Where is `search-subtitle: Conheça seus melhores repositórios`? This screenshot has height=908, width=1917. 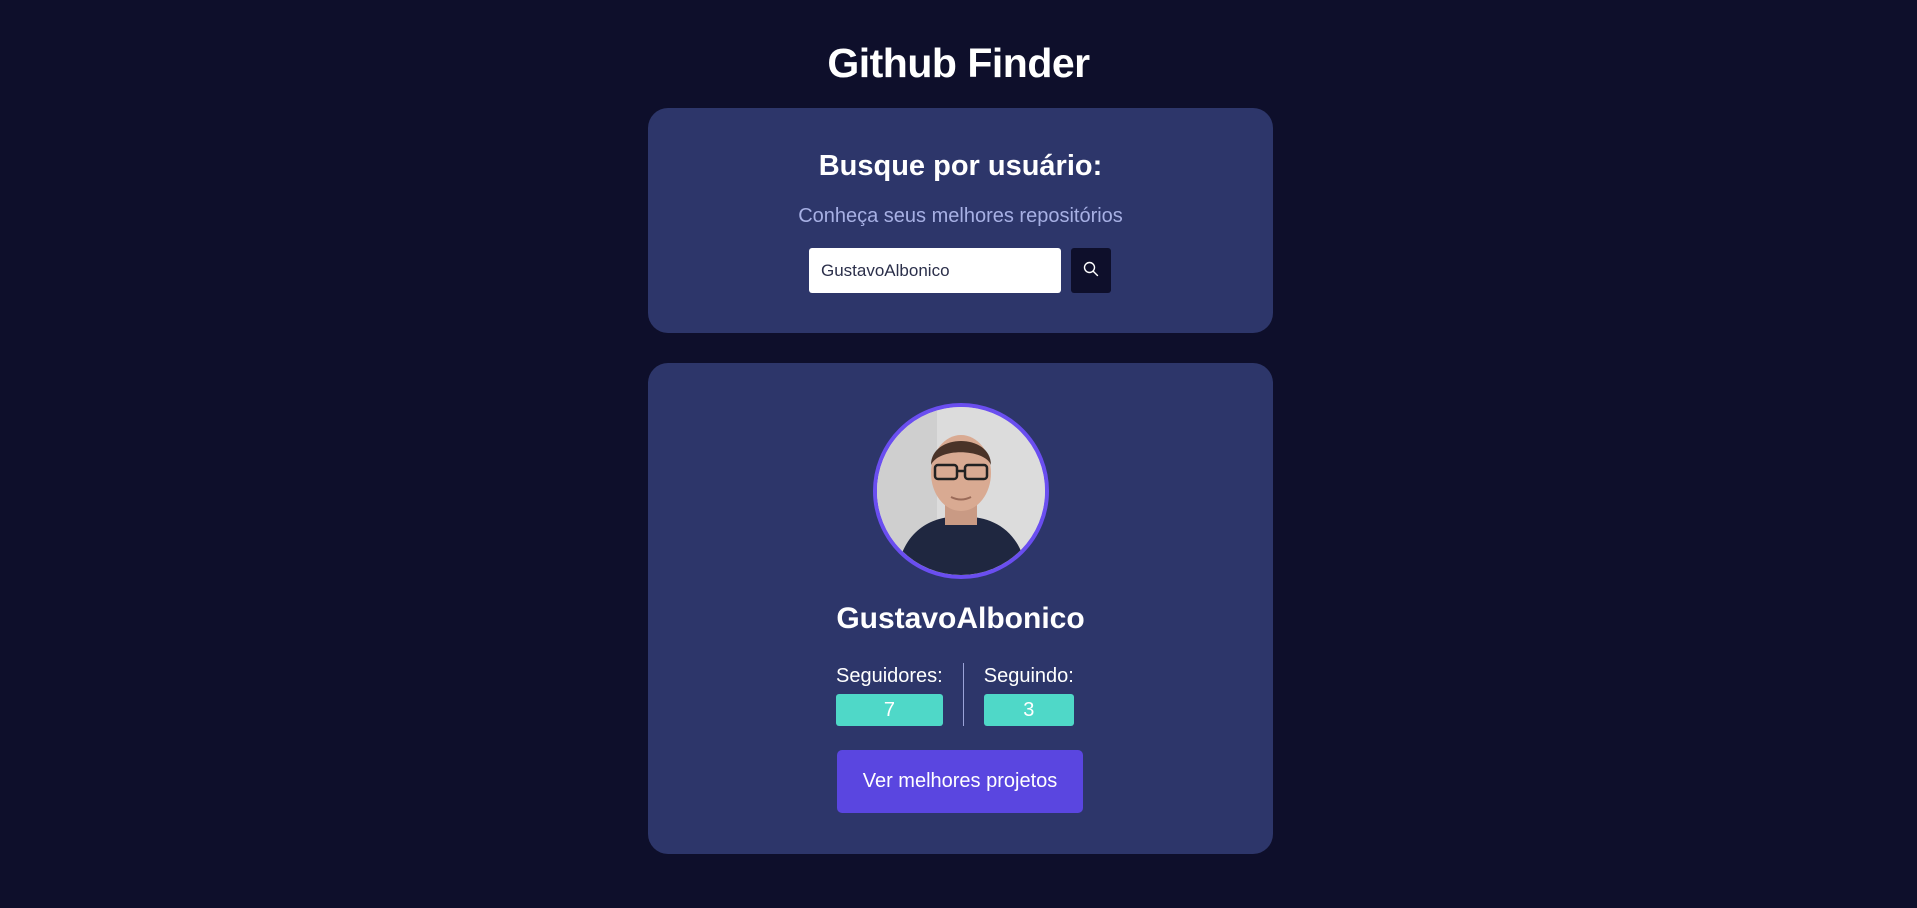 search-subtitle: Conheça seus melhores repositórios is located at coordinates (960, 216).